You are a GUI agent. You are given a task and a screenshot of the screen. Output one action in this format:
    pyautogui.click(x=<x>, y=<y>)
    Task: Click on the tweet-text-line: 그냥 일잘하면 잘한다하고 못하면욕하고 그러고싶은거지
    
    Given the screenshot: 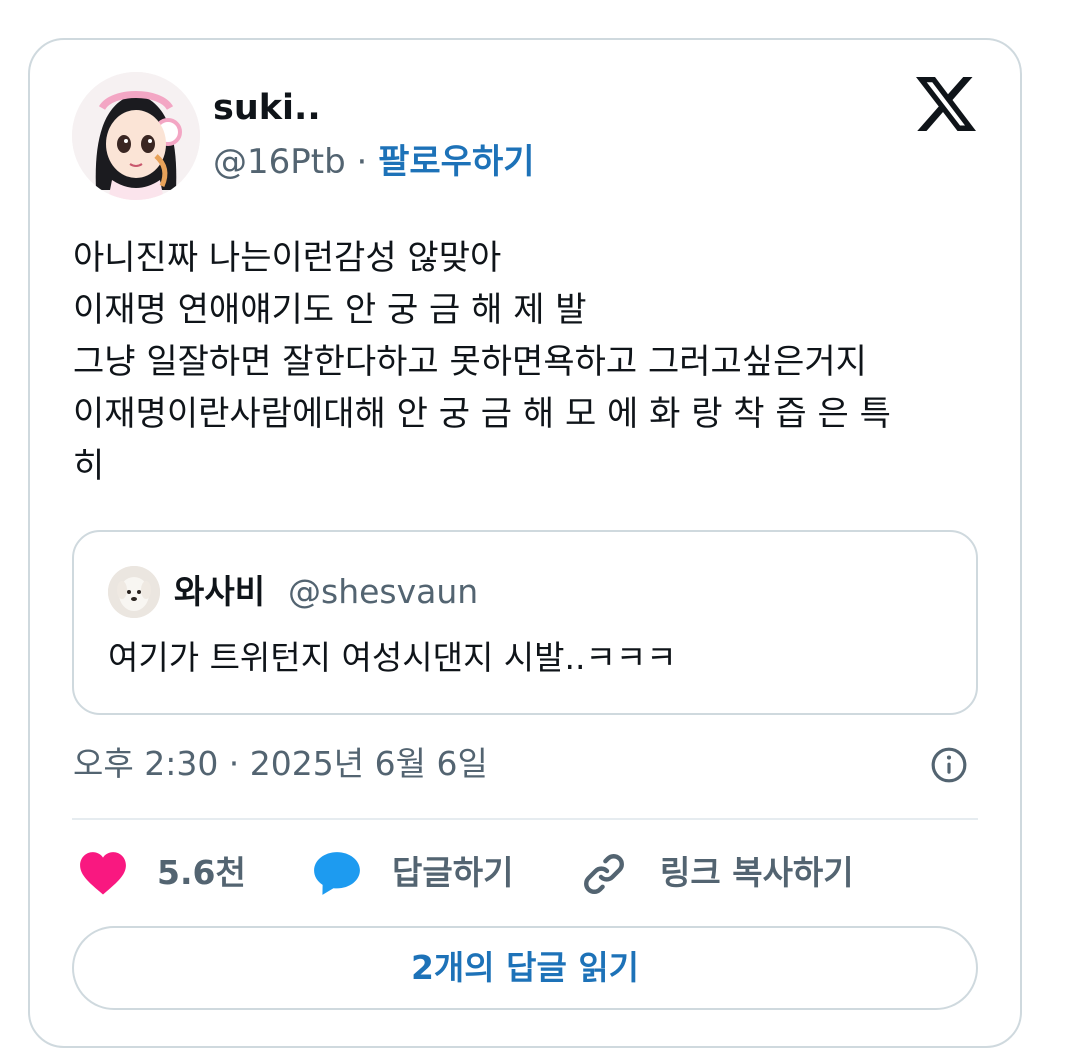 What is the action you would take?
    pyautogui.click(x=470, y=362)
    